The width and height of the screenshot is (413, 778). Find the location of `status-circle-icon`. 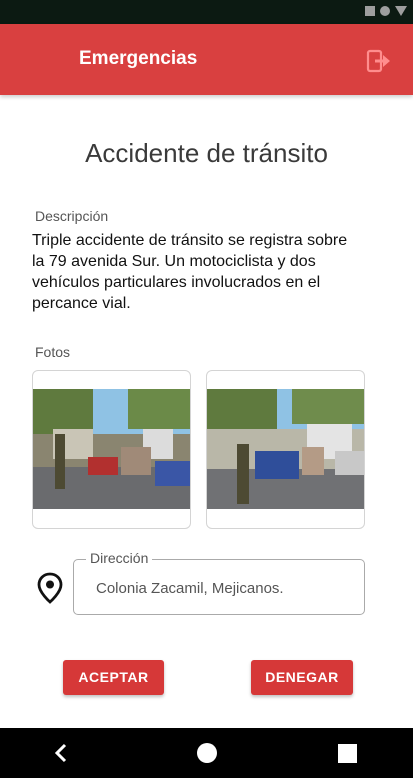

status-circle-icon is located at coordinates (385, 11).